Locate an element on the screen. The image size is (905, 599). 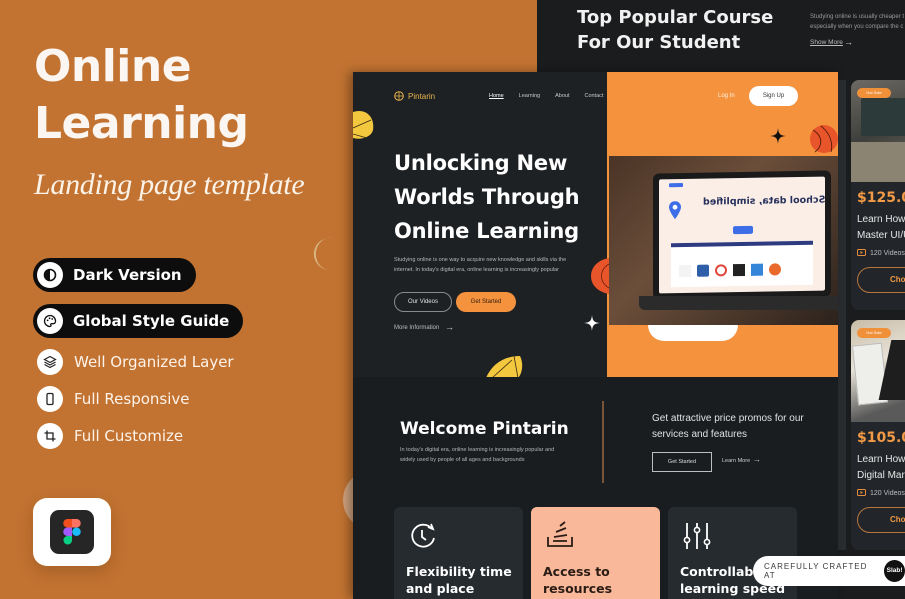
crafted-at-badge: CAREFULLY CRAFTED AT Slab! is located at coordinates (829, 571).